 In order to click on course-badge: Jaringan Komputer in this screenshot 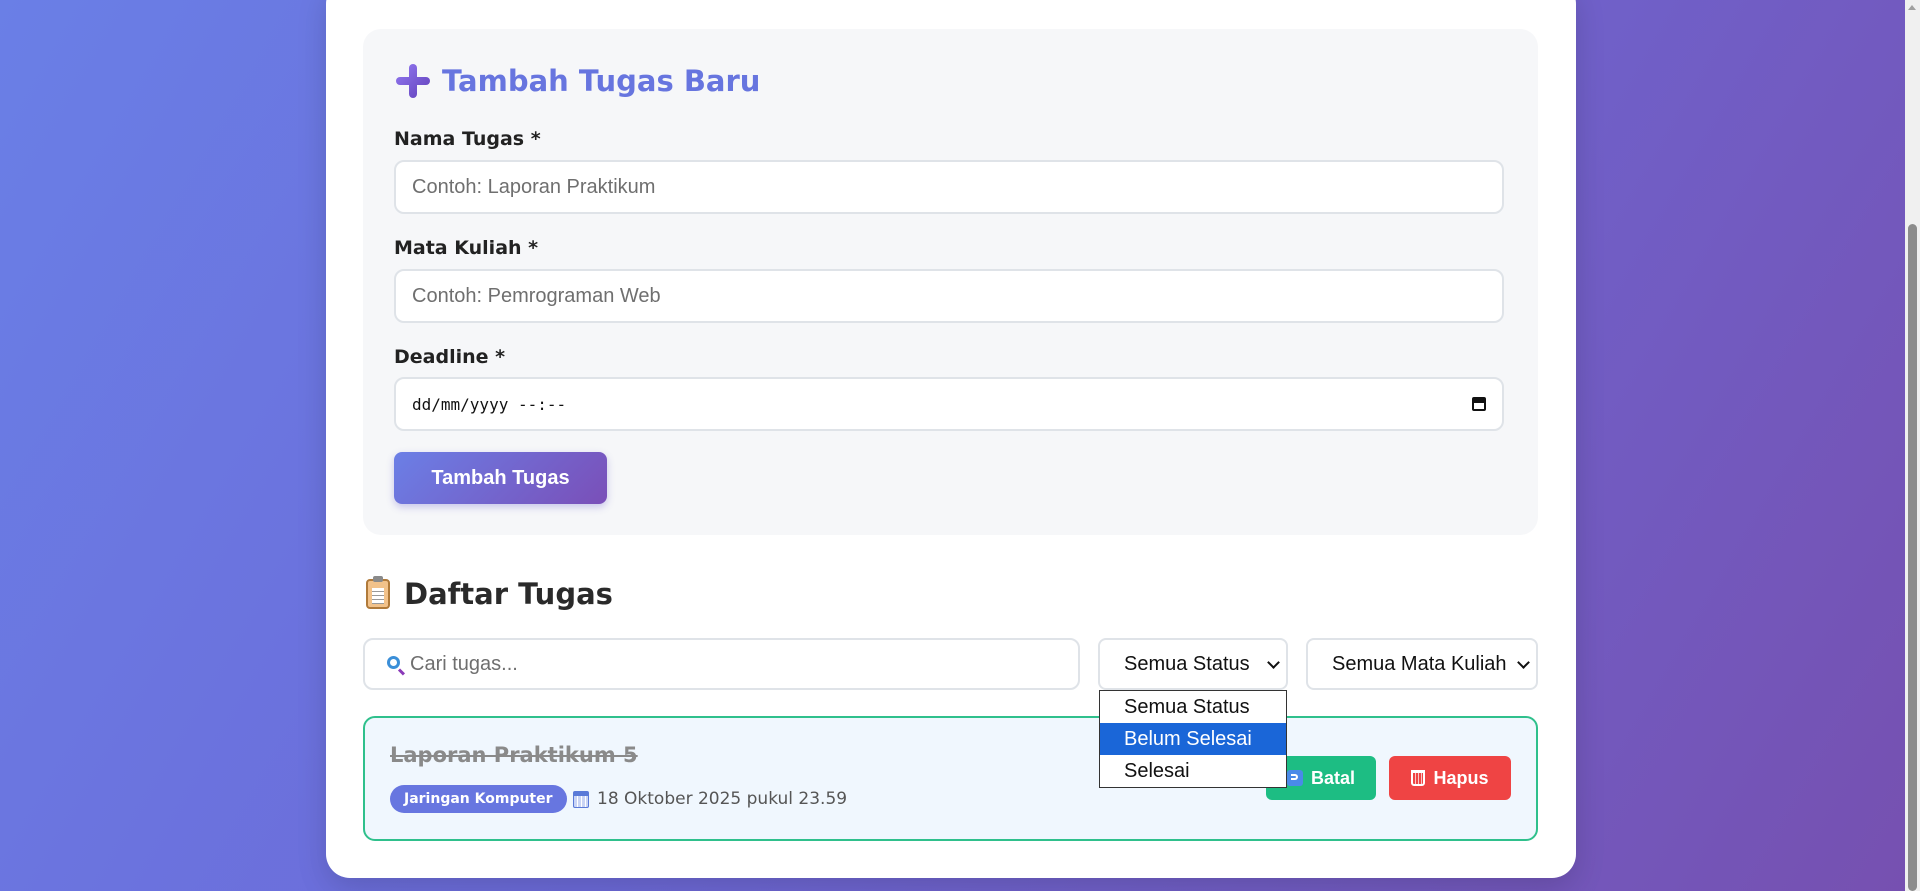, I will do `click(478, 799)`.